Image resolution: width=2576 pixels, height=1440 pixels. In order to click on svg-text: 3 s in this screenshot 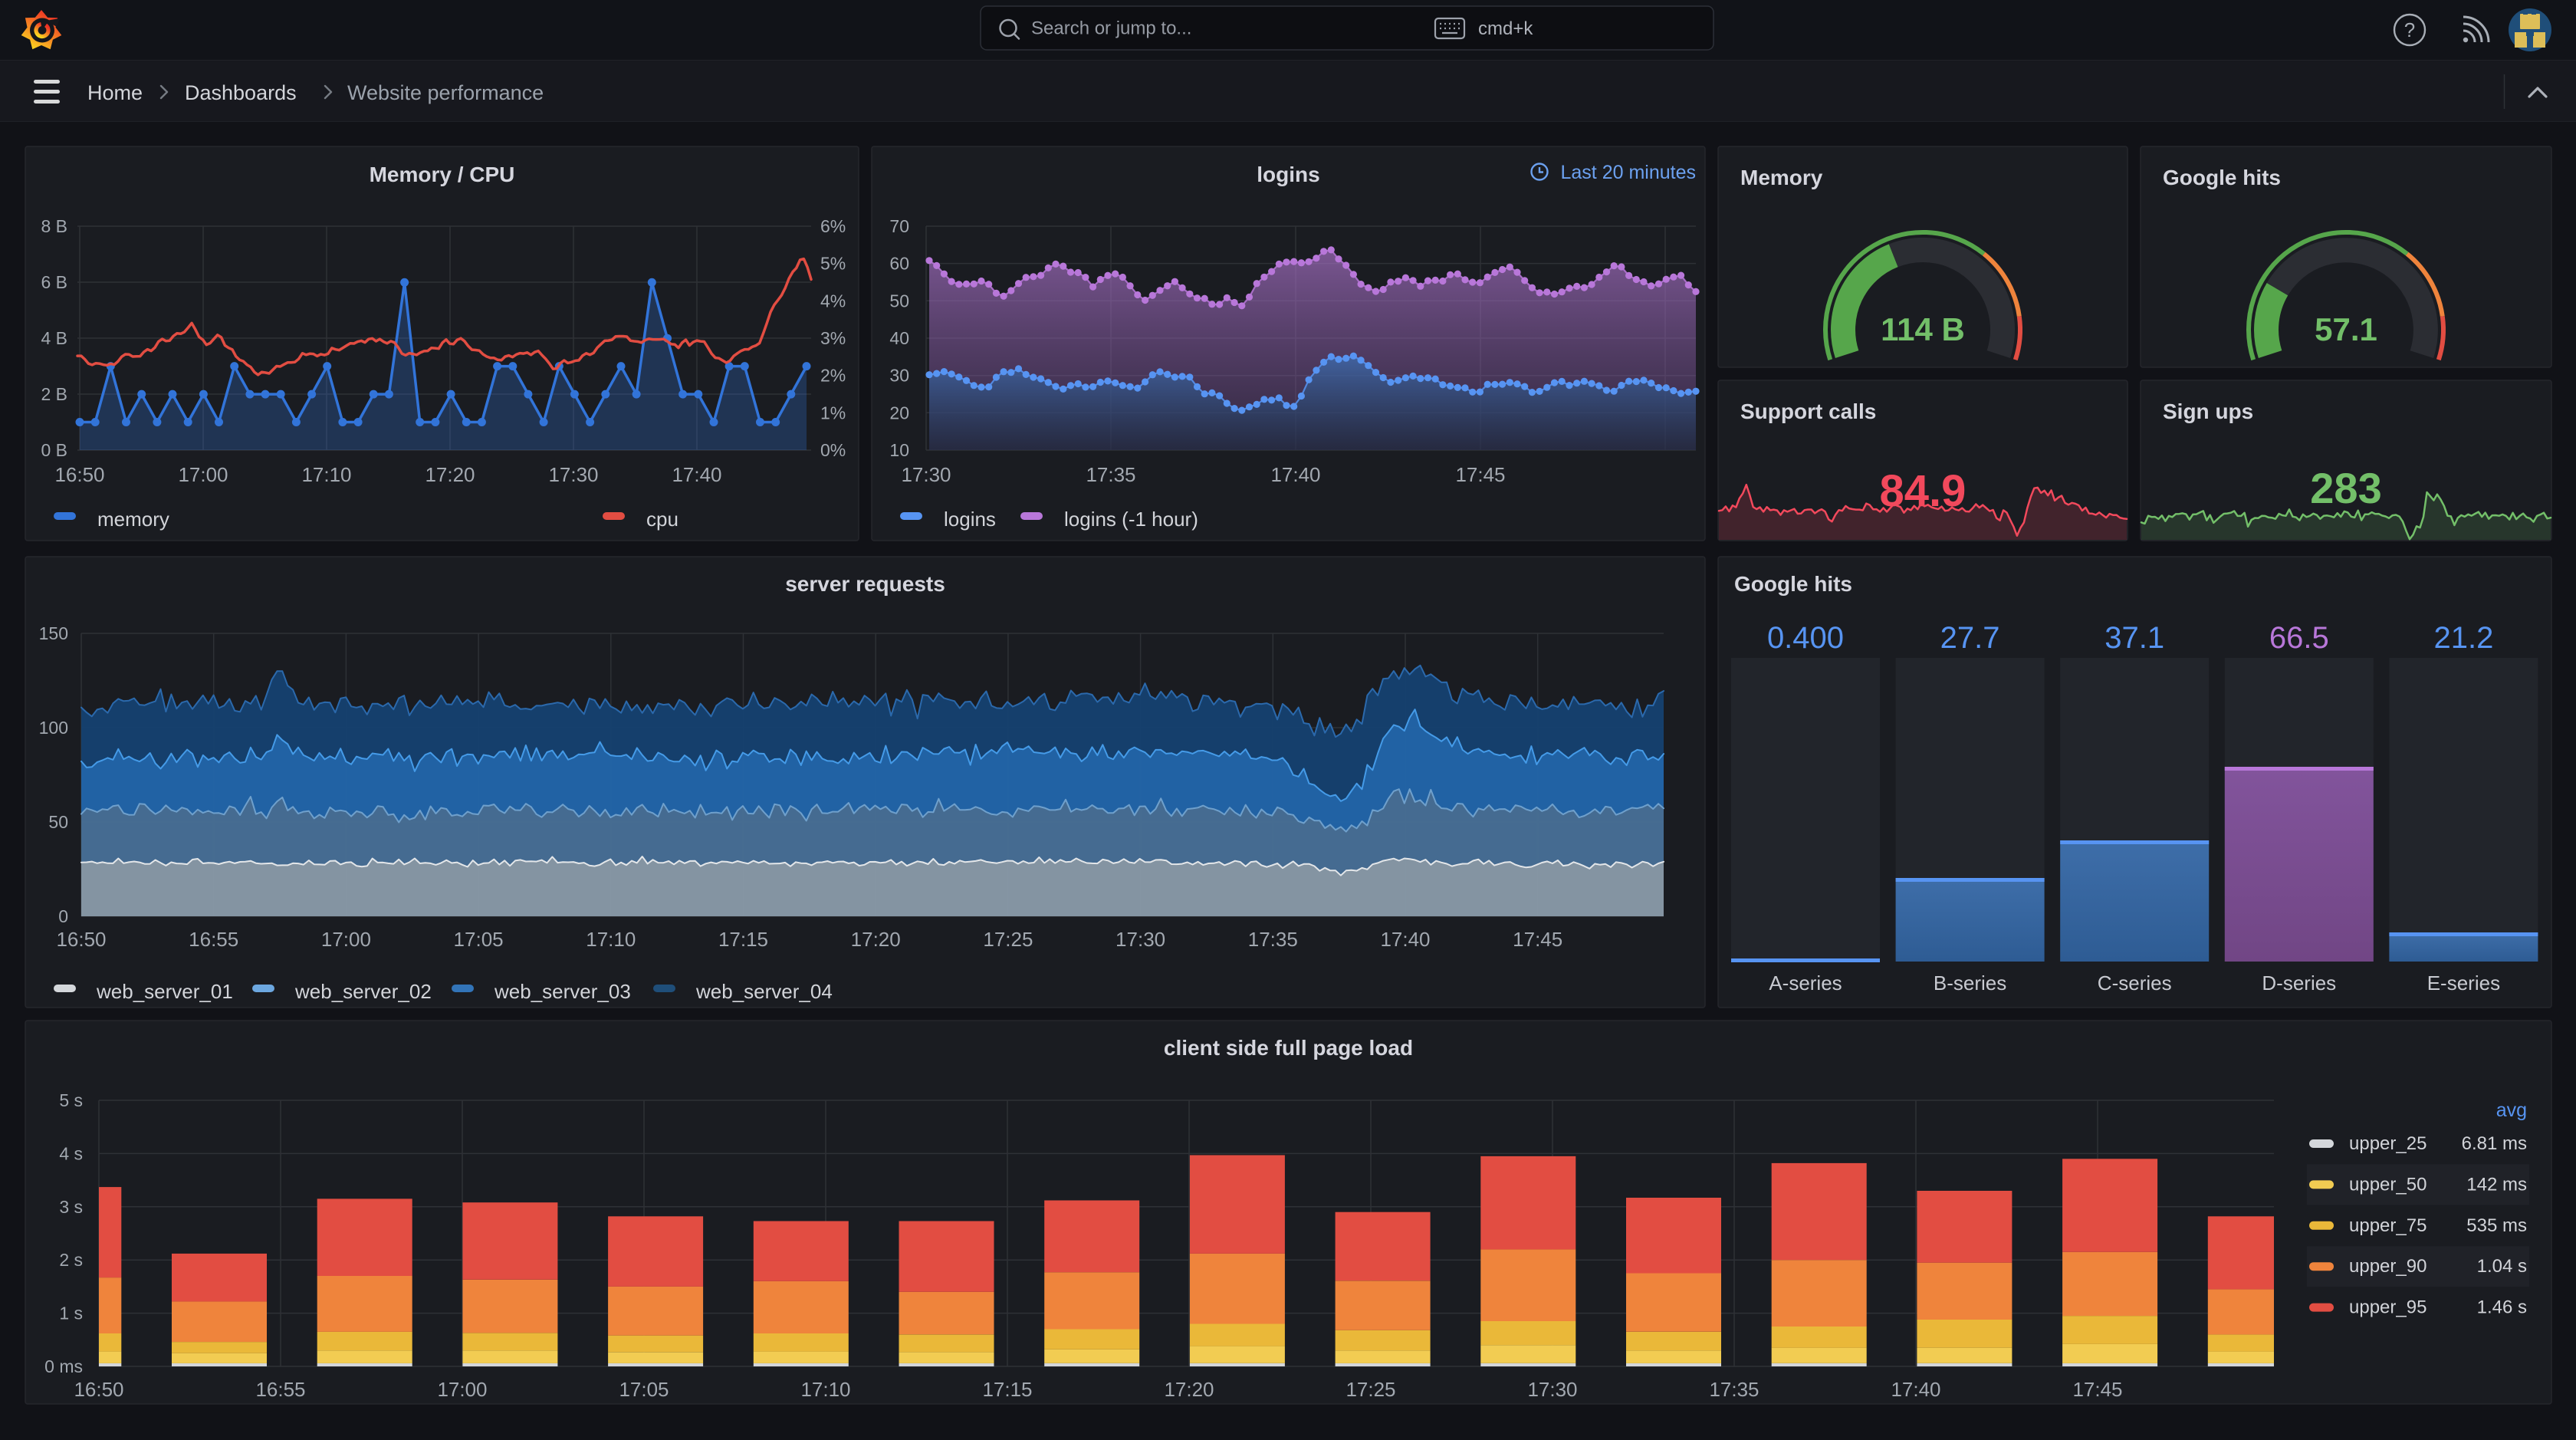, I will do `click(71, 1207)`.